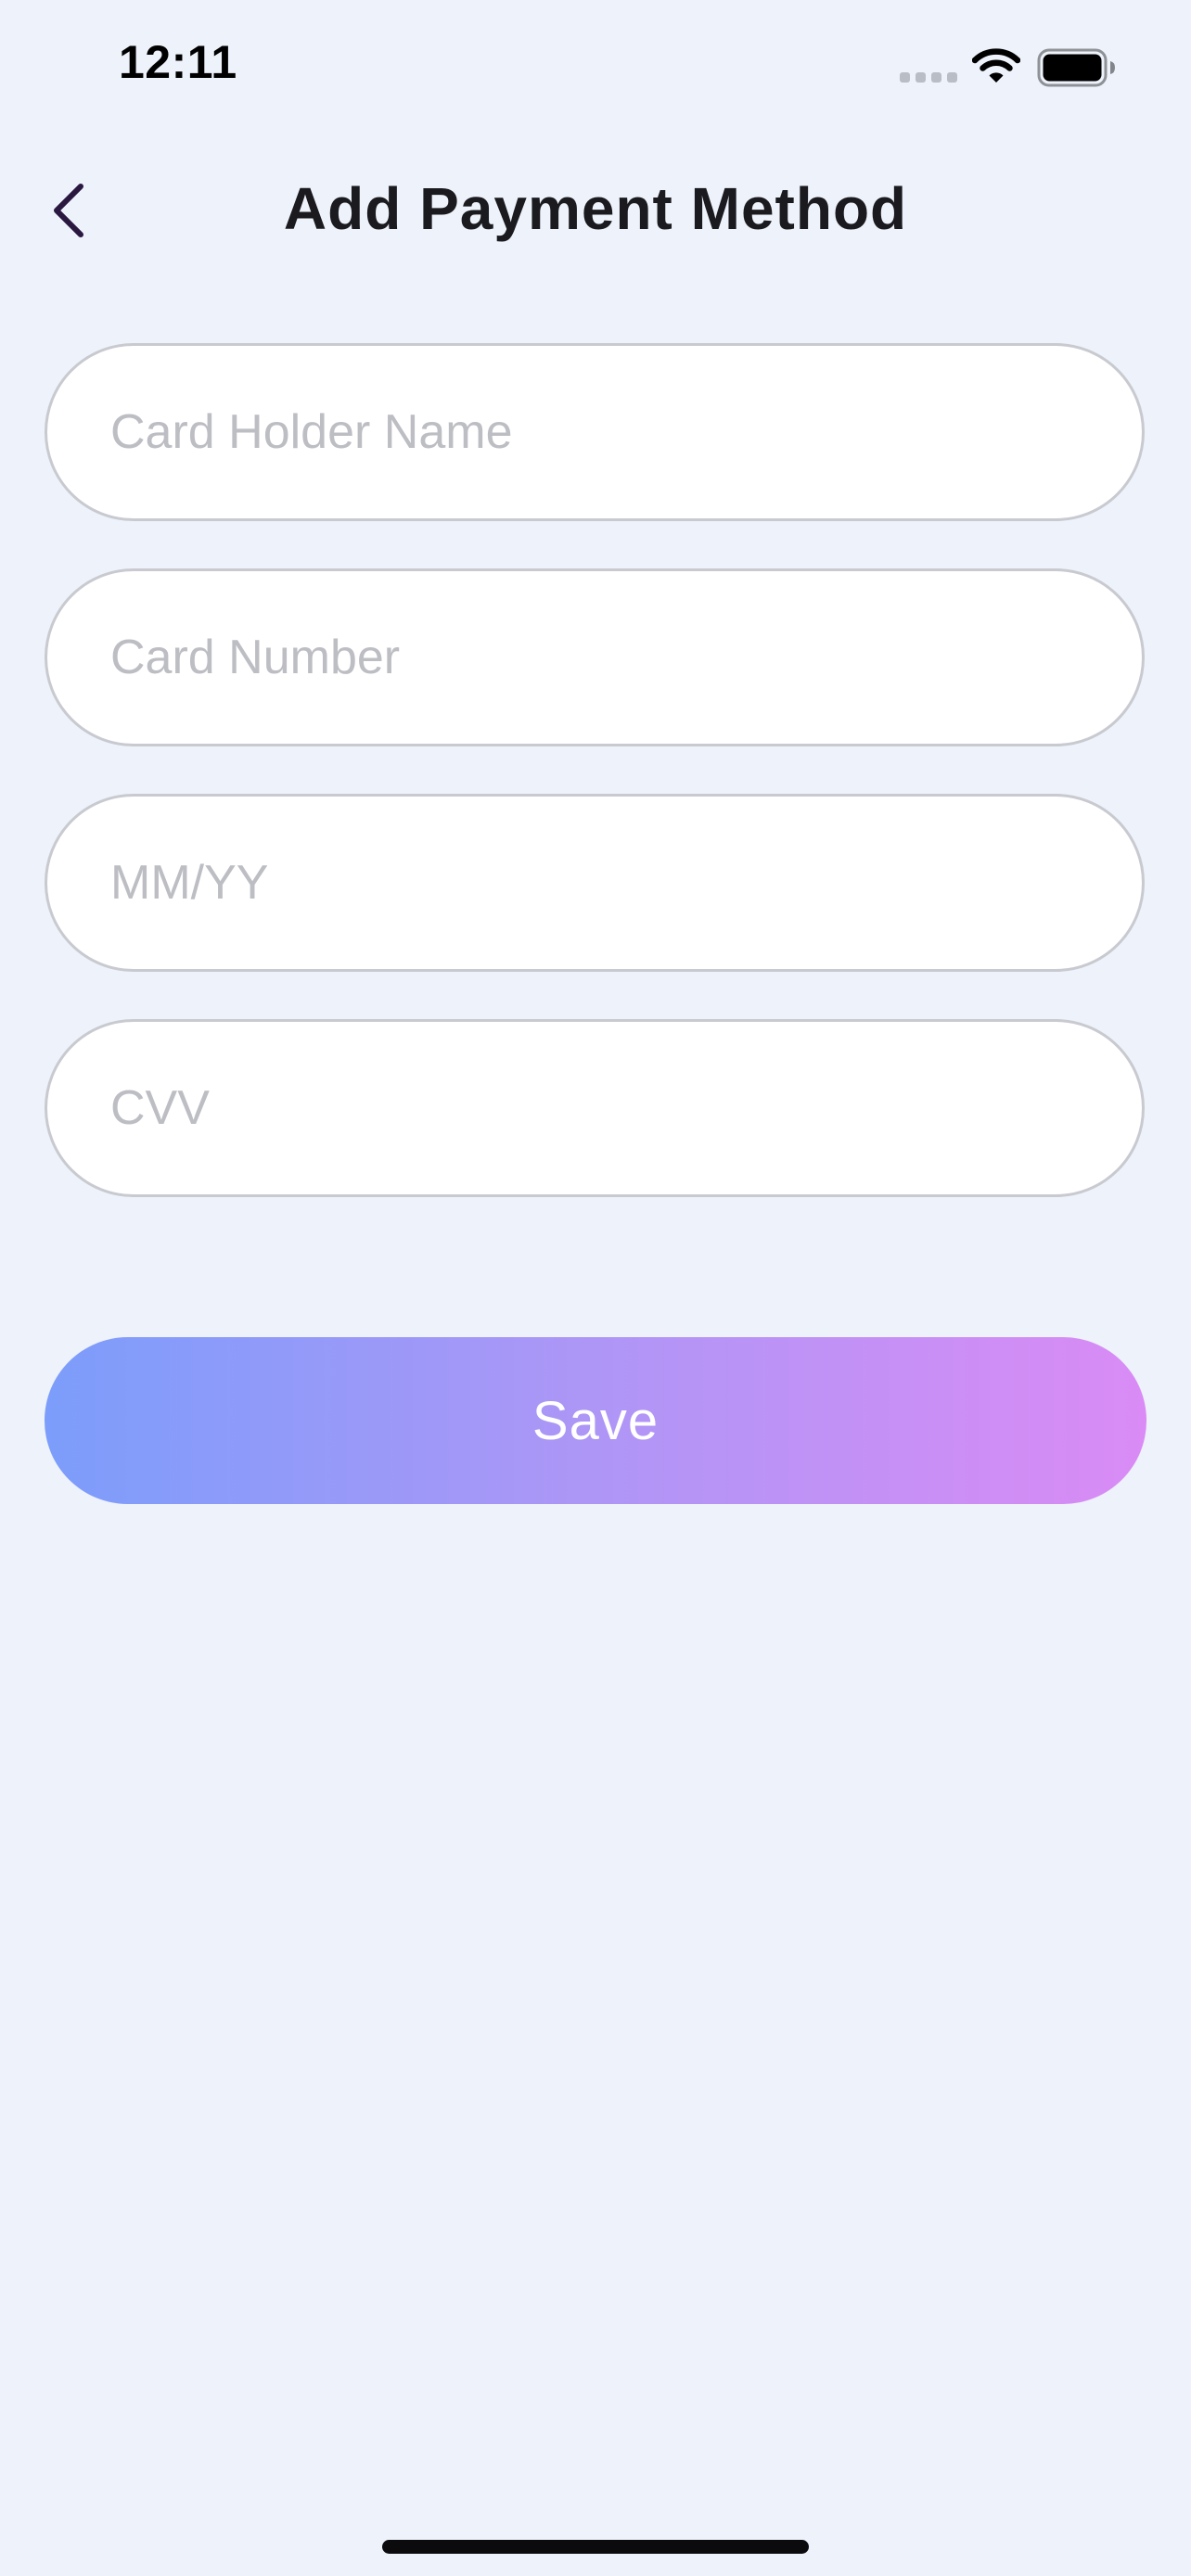  I want to click on navigation-bar: Add Payment Method, so click(595, 213).